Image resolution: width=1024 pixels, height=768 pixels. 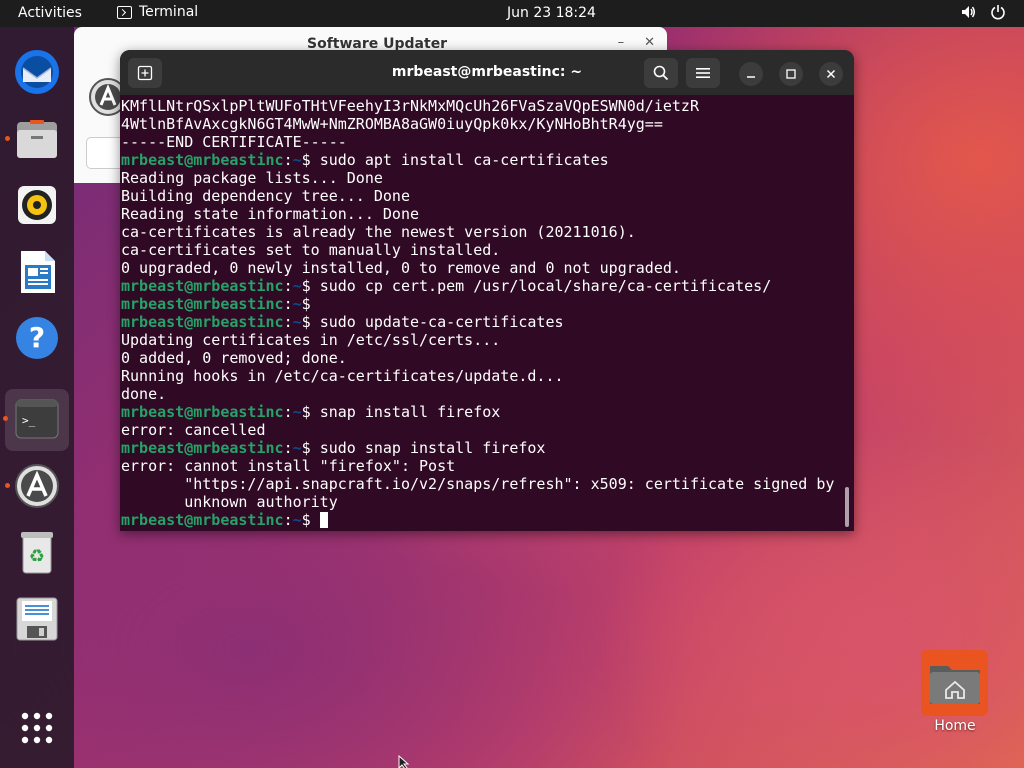 I want to click on window-controls: – ✕, so click(x=636, y=42).